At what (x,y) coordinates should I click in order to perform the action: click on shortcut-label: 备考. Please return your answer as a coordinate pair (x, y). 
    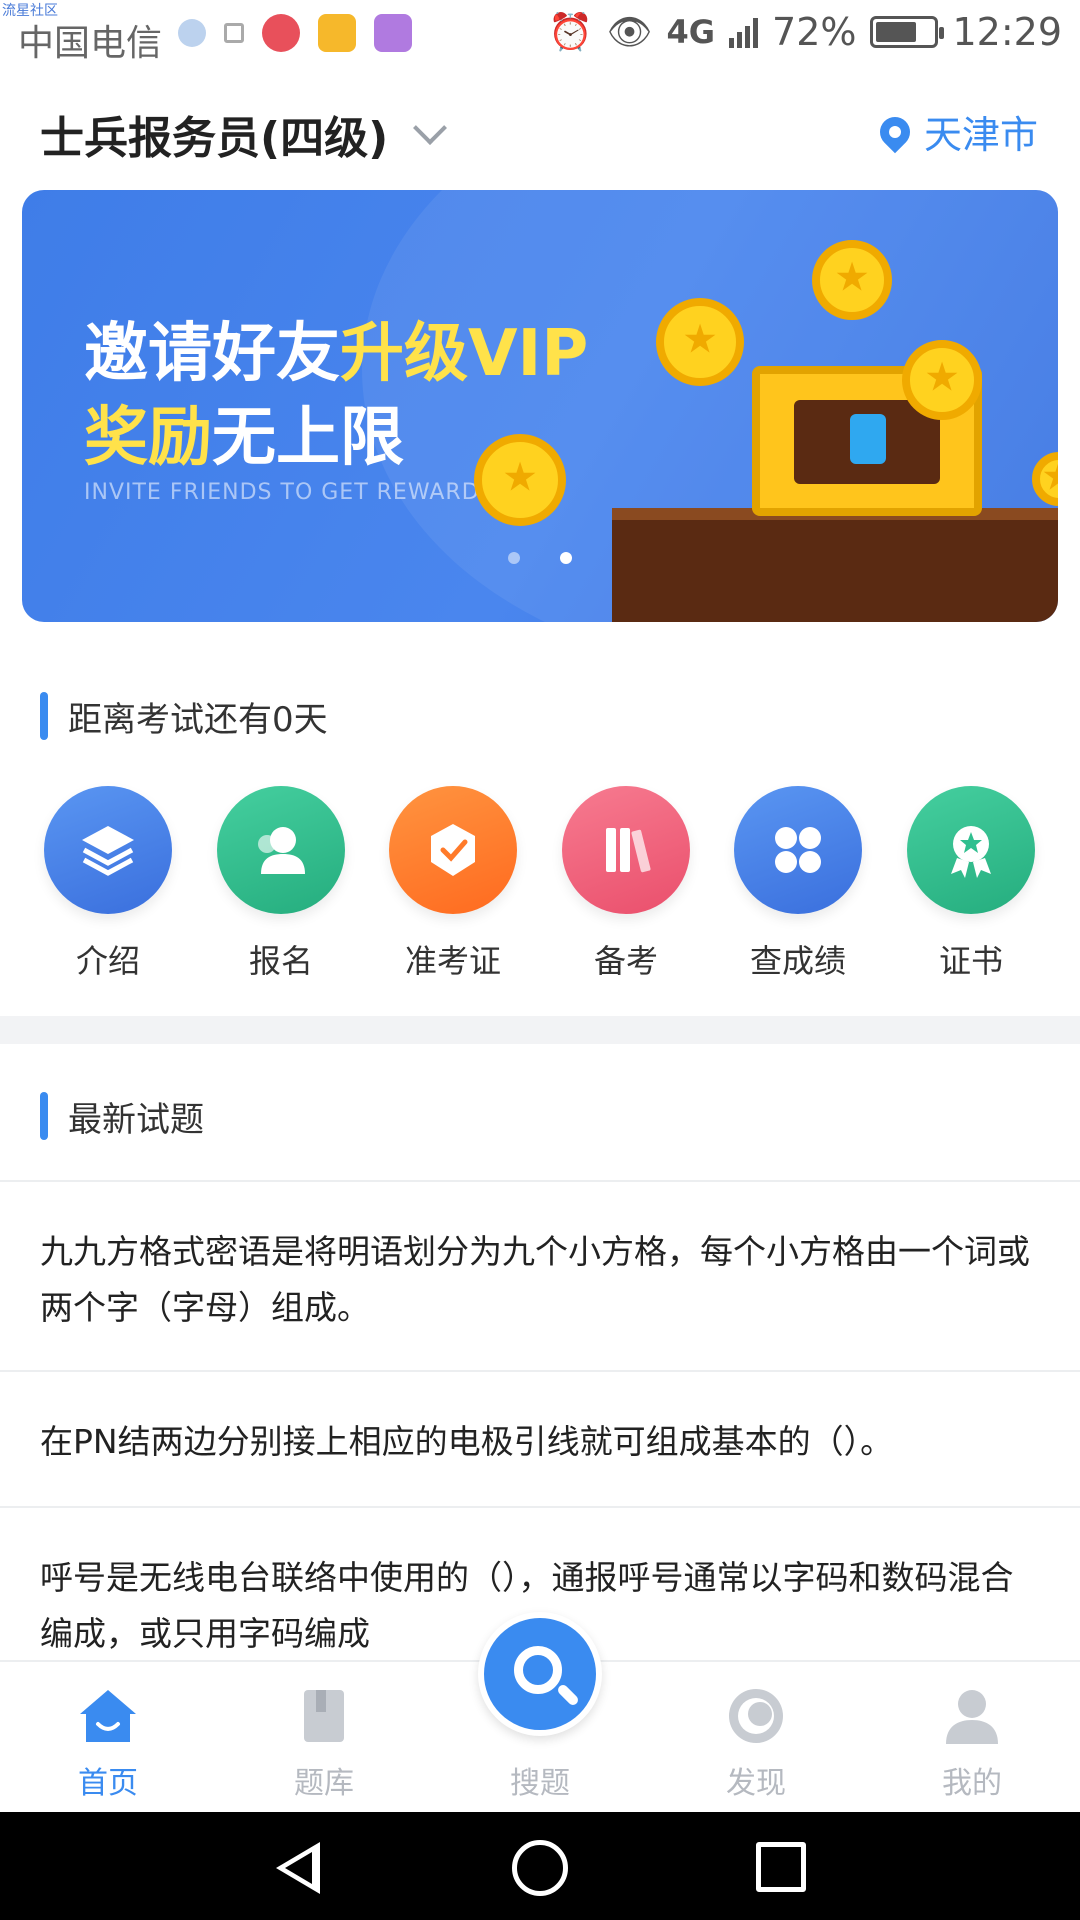
    Looking at the image, I should click on (625, 961).